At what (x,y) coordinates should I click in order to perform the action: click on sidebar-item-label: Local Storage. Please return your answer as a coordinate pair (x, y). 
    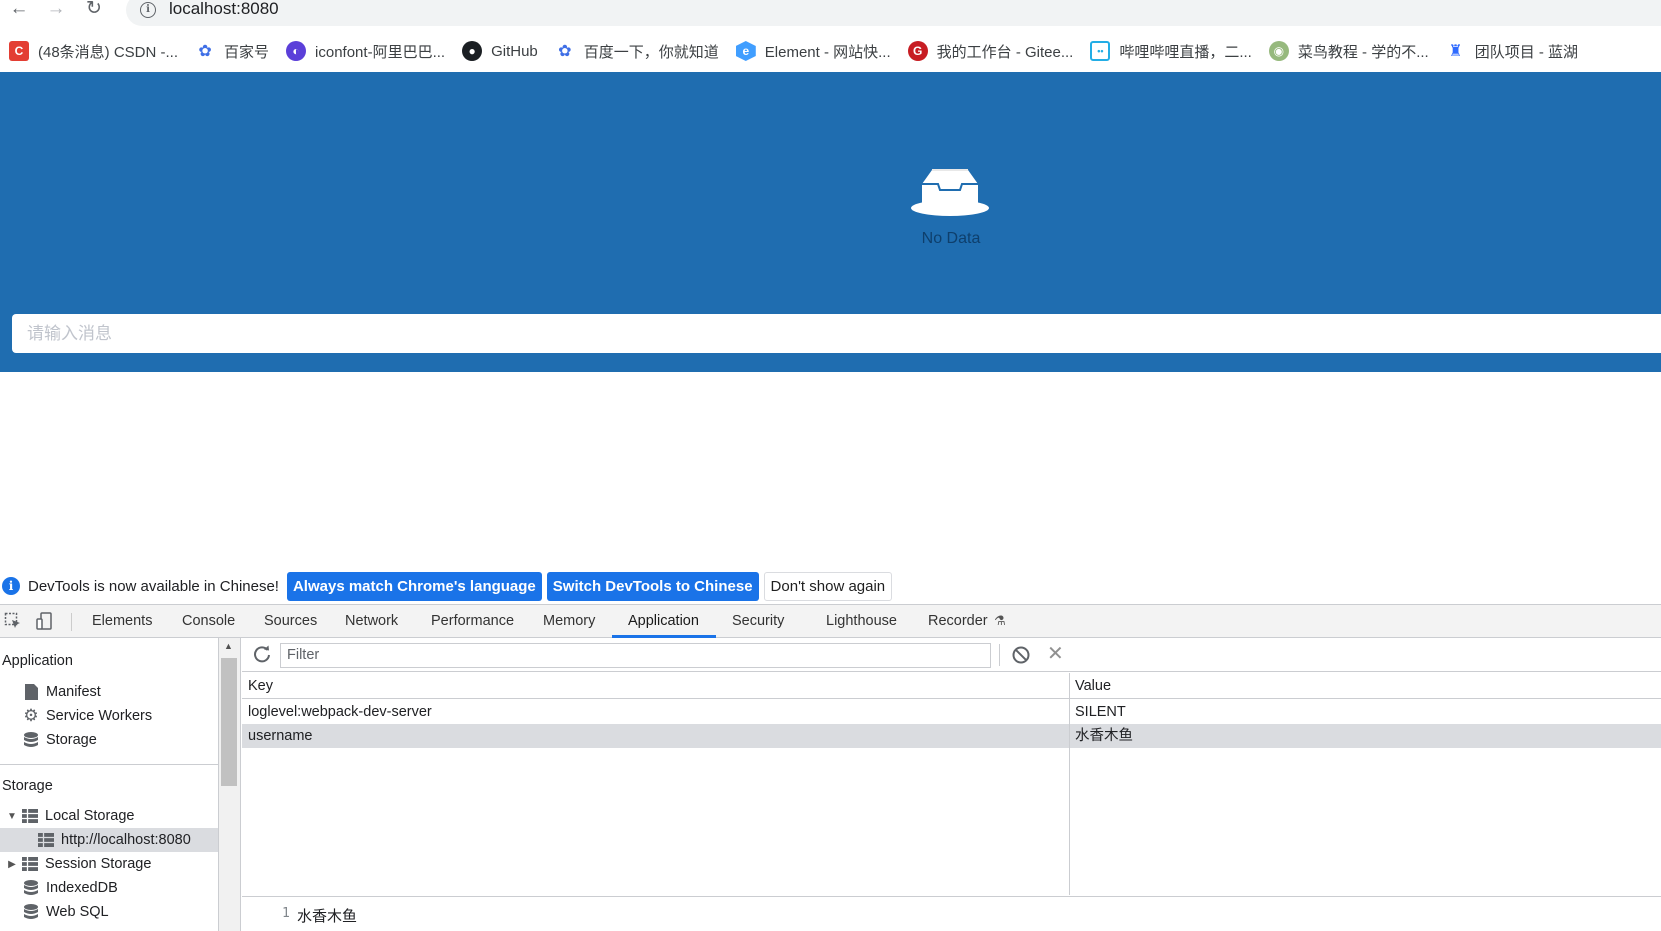
    Looking at the image, I should click on (90, 816).